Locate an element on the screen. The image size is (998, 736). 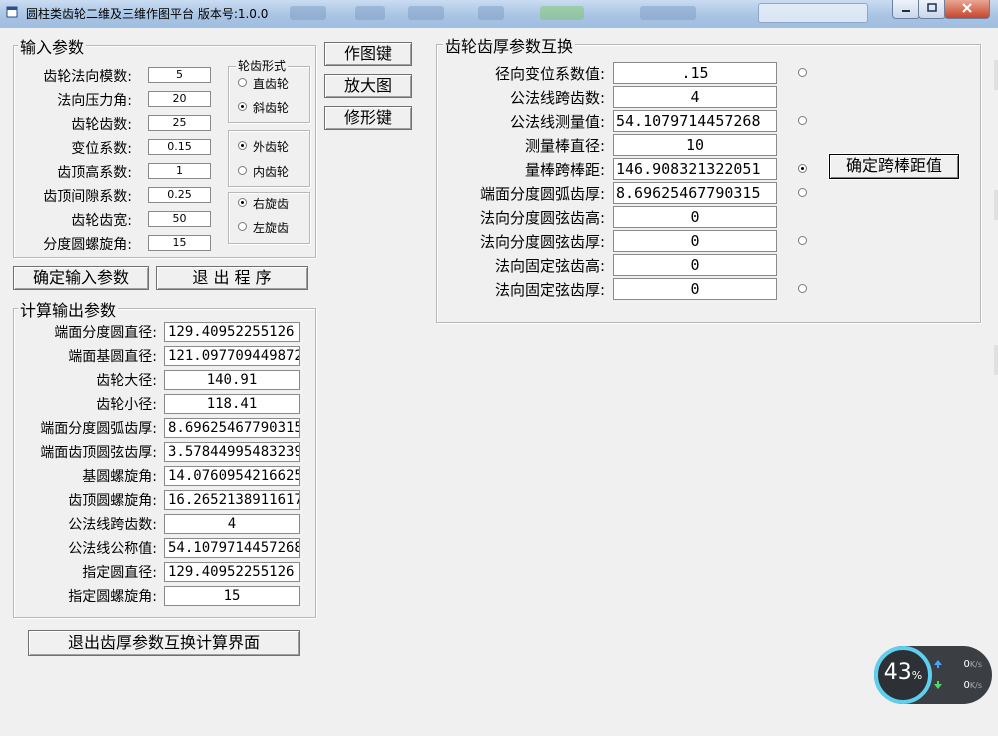
gear-type-label: 内齿轮 is located at coordinates (271, 172).